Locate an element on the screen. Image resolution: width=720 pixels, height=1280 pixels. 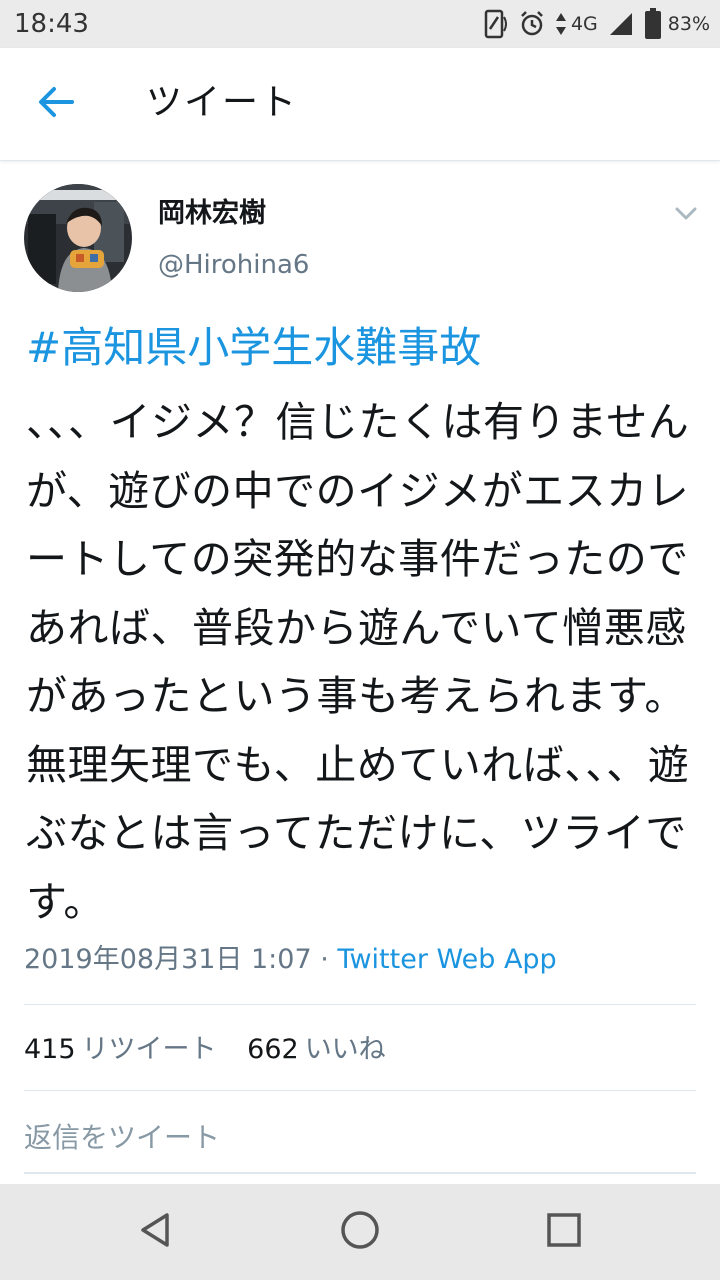
nav-home-button is located at coordinates (360, 1232).